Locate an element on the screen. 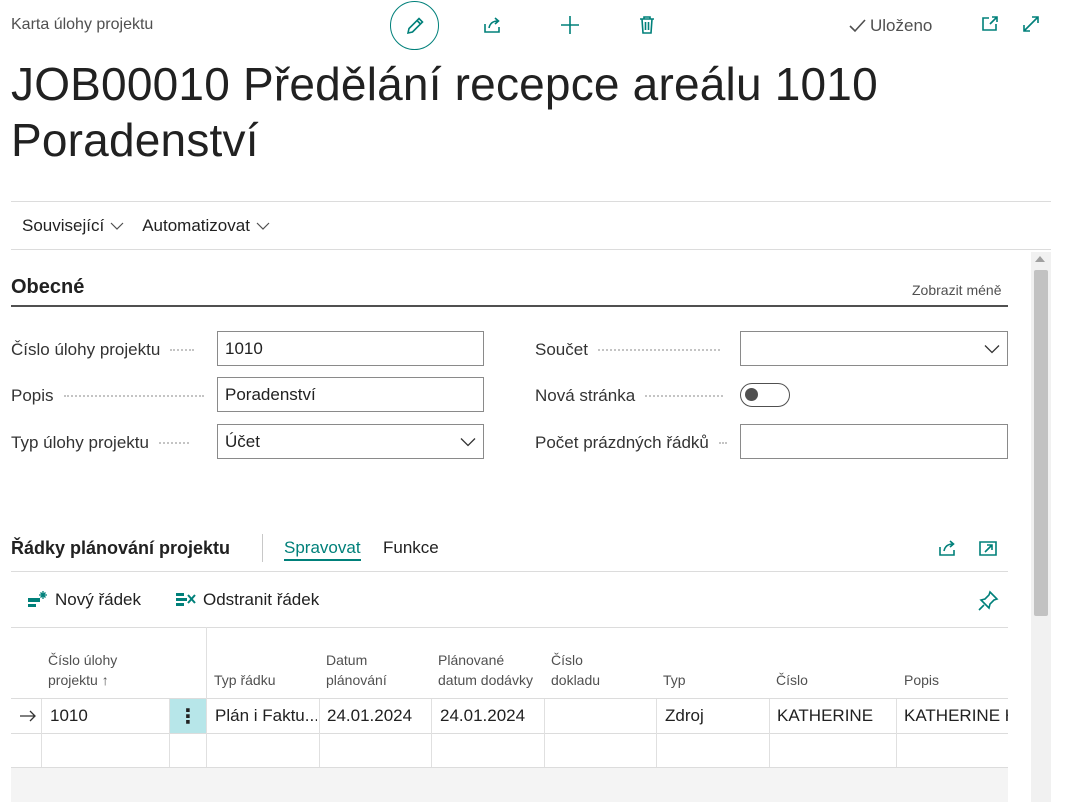  trash-icon is located at coordinates (647, 25).